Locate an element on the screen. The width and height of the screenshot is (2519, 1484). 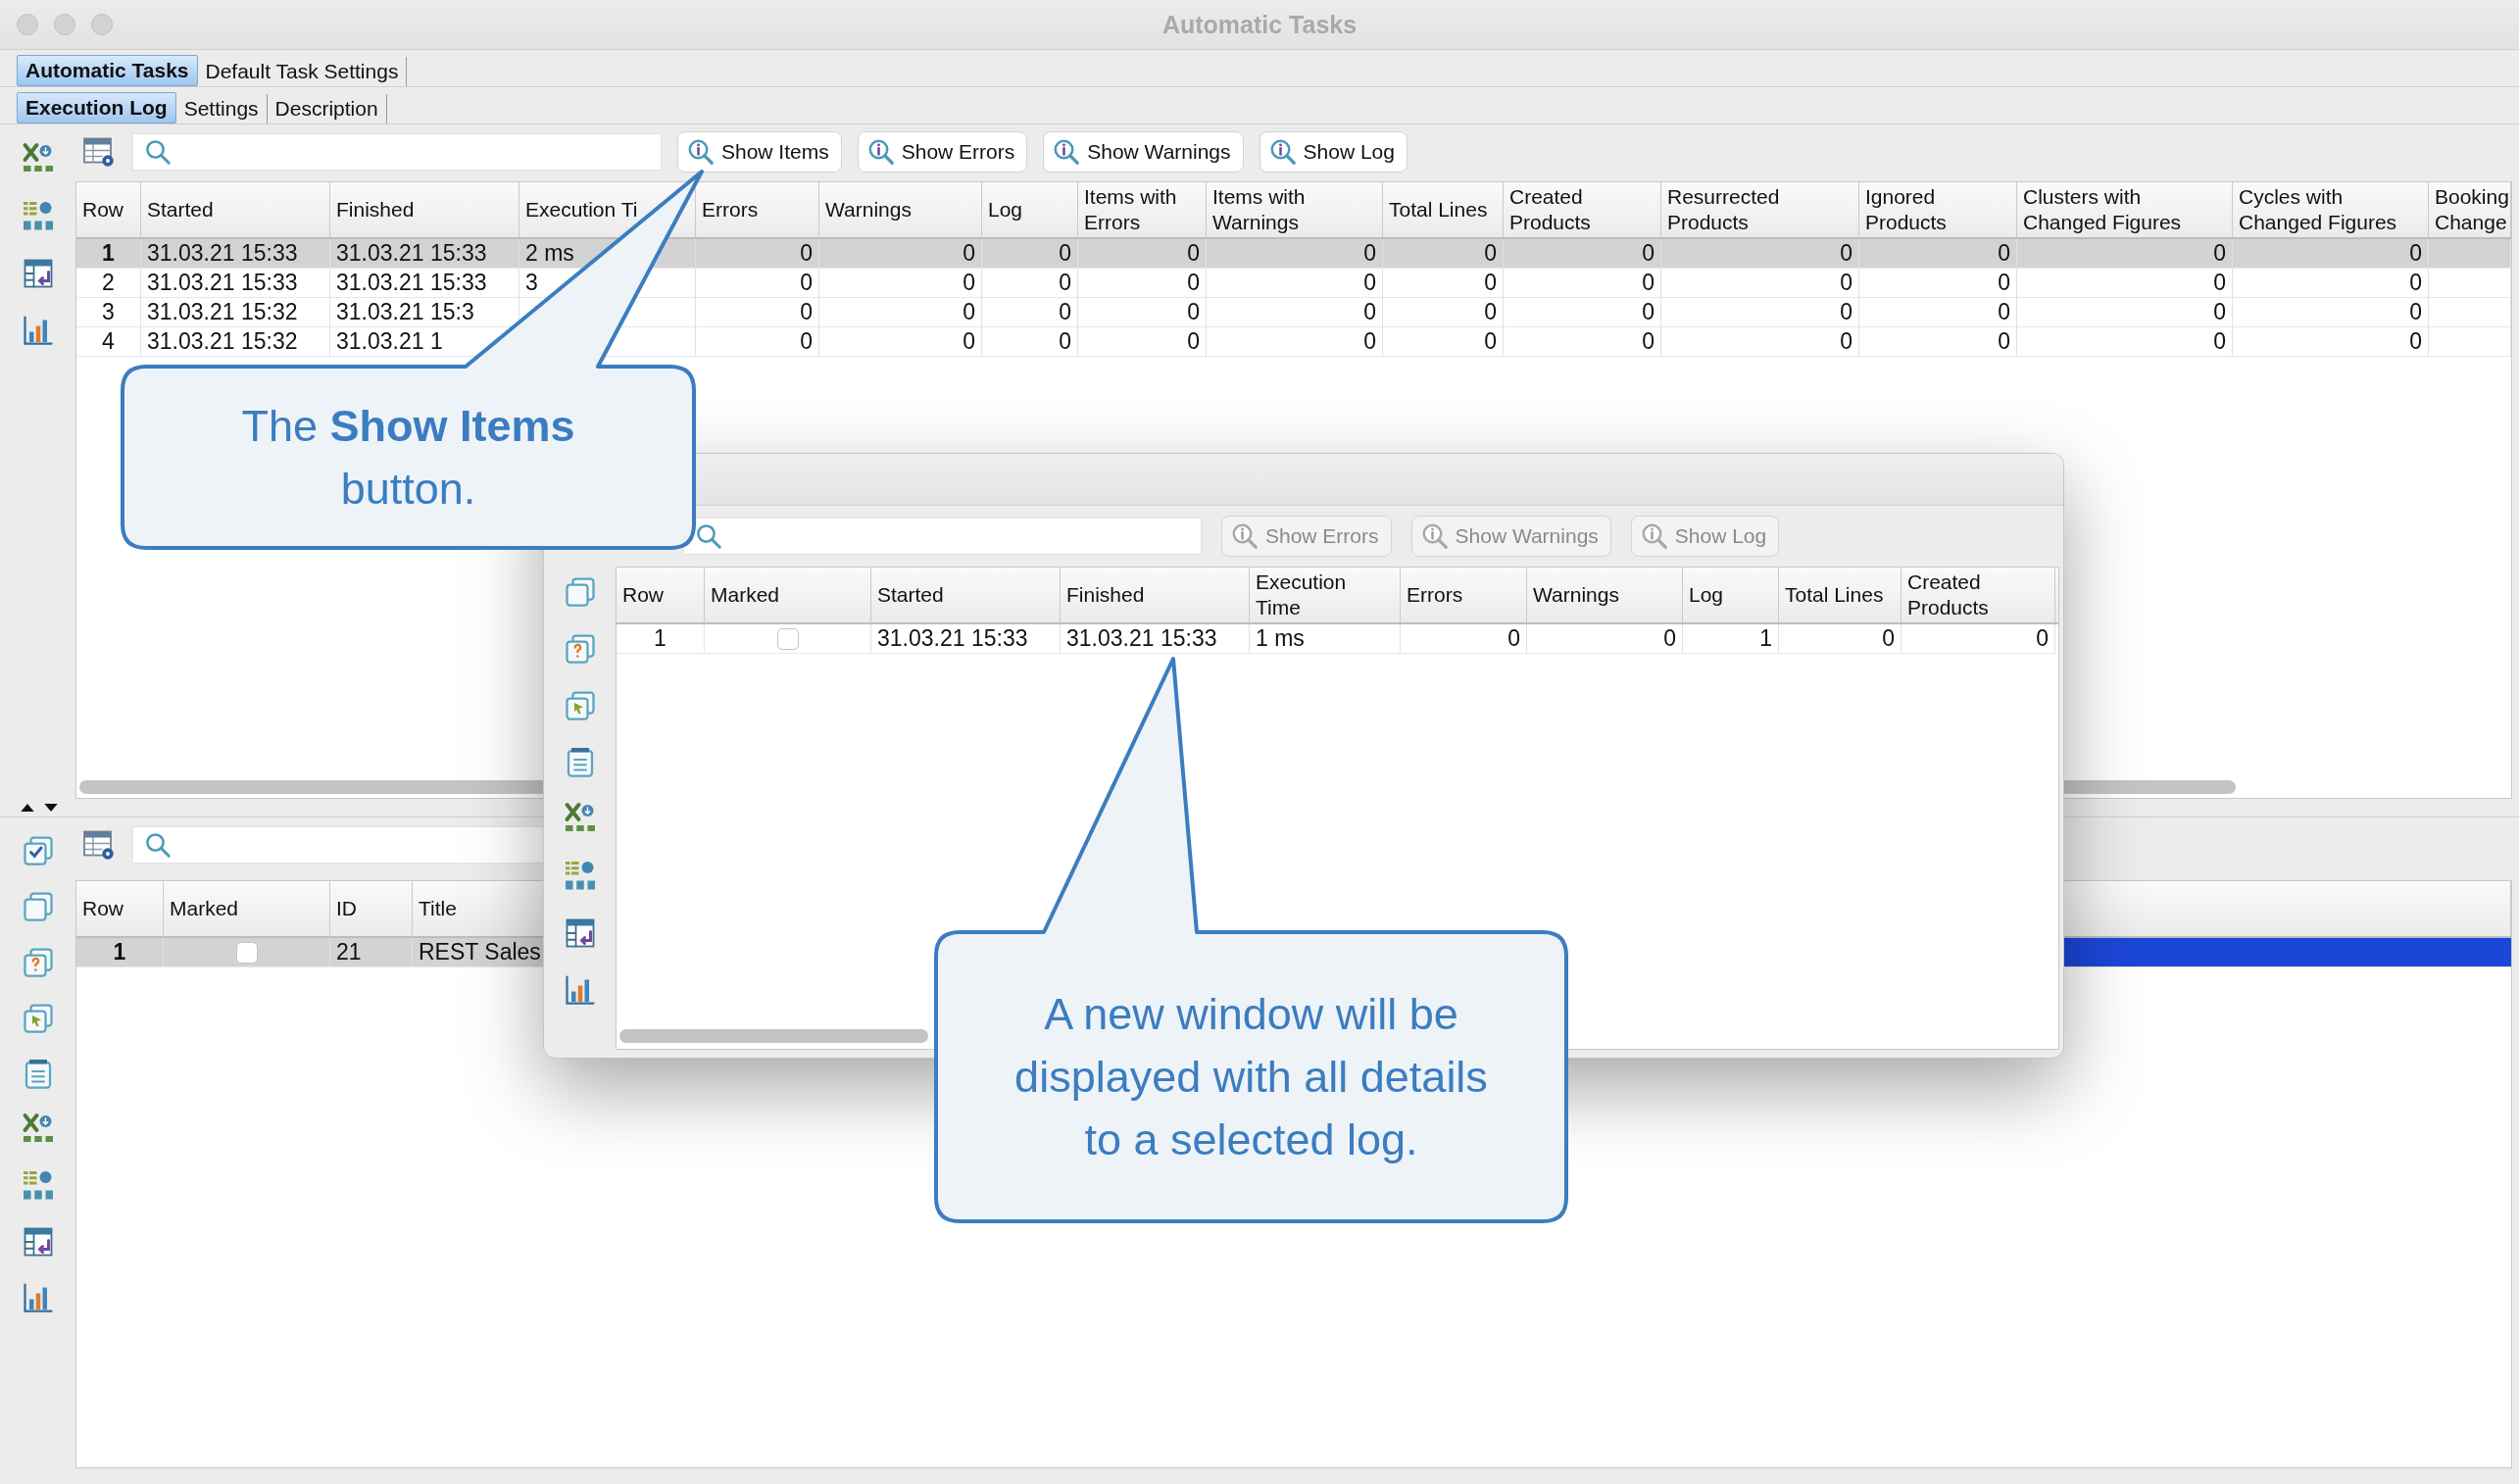
column-header: Ignored Products is located at coordinates (1938, 209).